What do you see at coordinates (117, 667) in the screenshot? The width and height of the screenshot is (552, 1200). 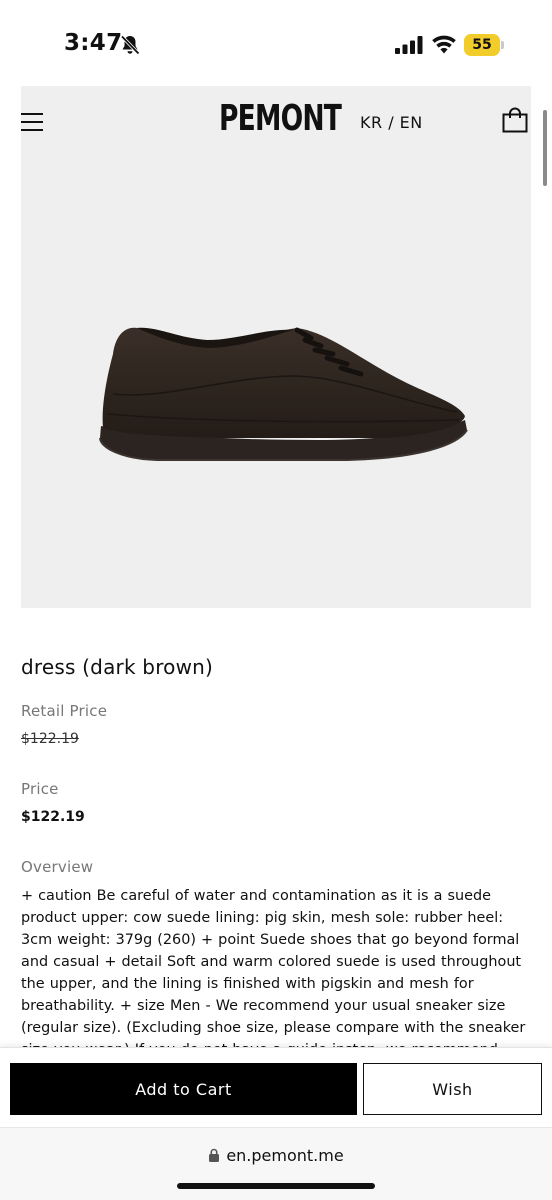 I see `product-title: dress (dark brown)` at bounding box center [117, 667].